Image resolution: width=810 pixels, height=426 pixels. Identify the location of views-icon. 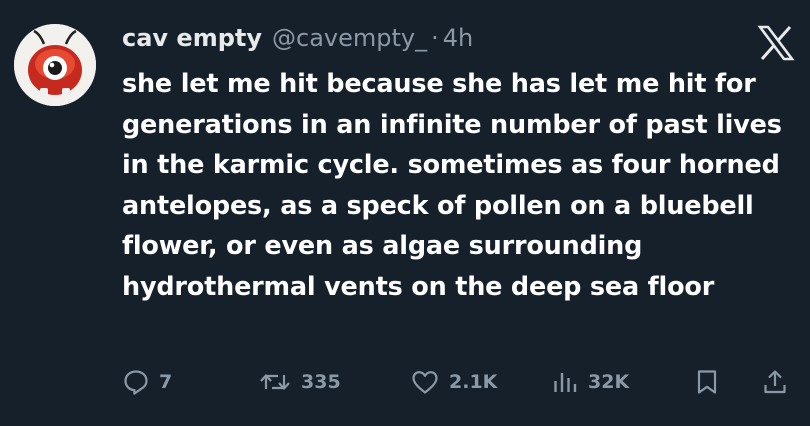
(565, 382).